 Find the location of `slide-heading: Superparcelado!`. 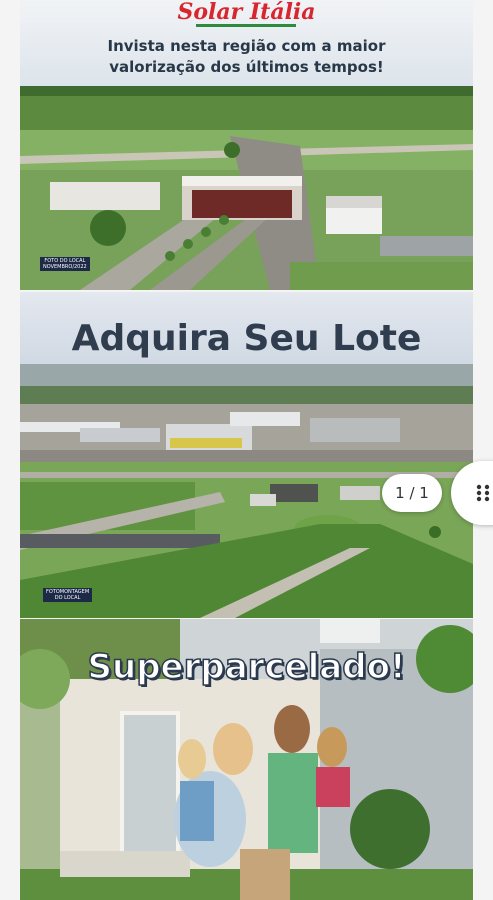

slide-heading: Superparcelado! is located at coordinates (246, 667).